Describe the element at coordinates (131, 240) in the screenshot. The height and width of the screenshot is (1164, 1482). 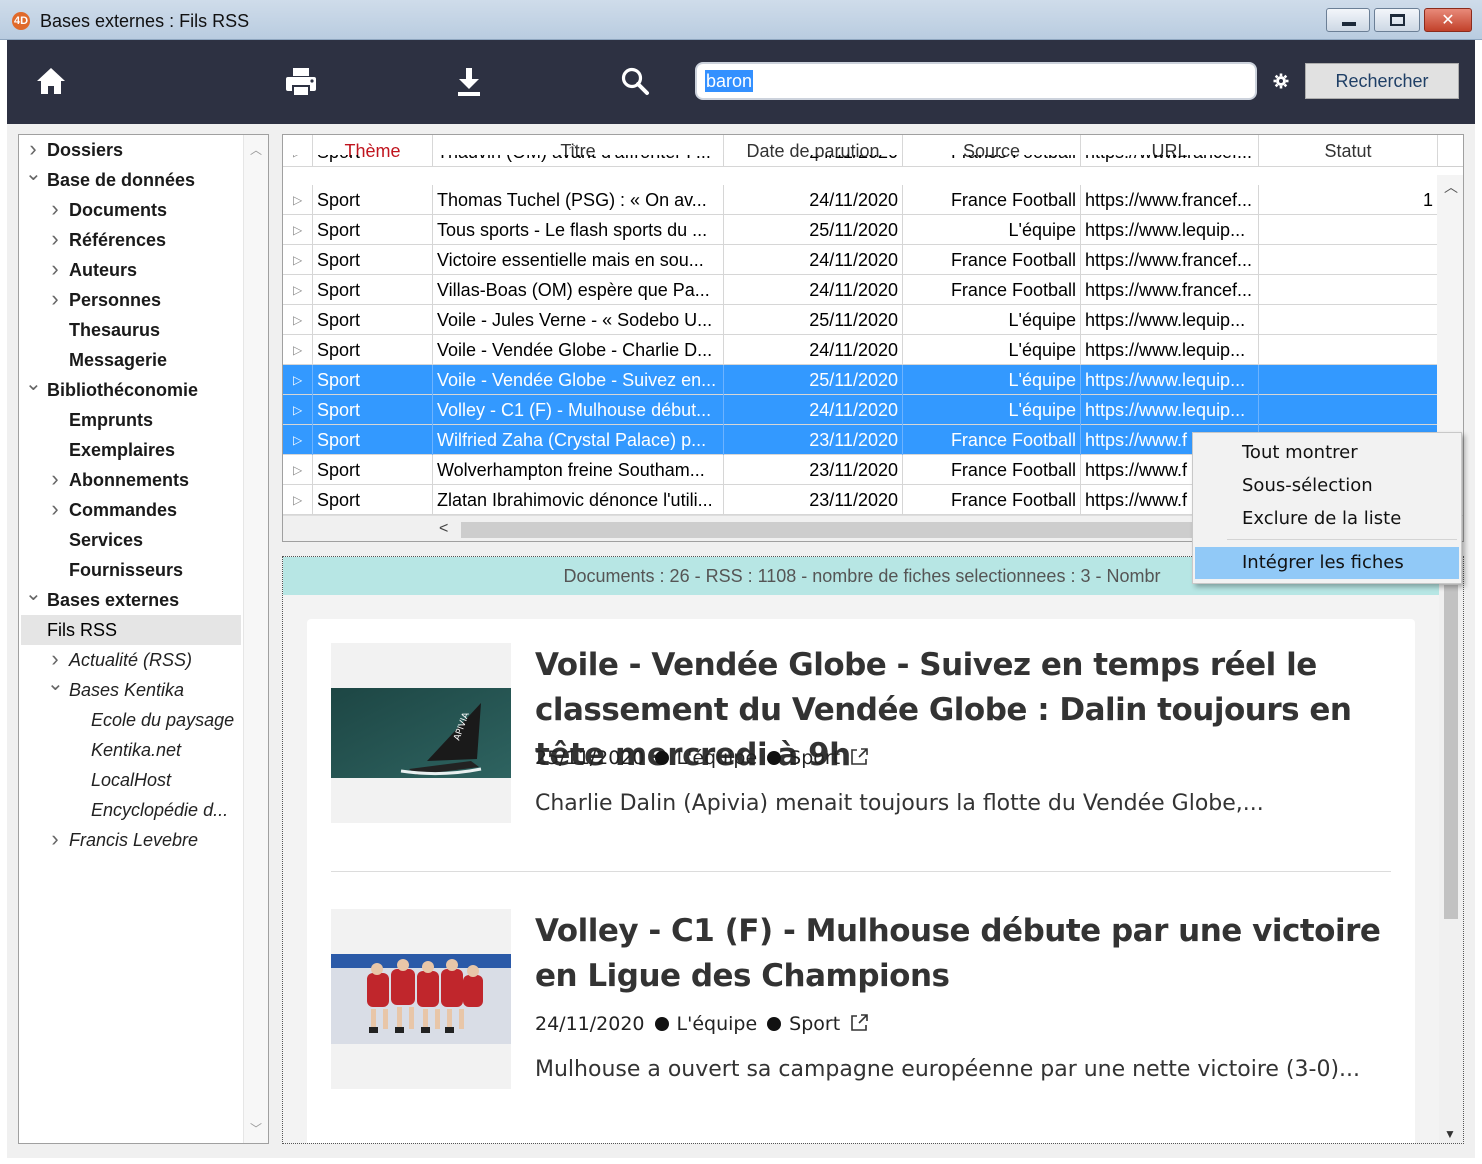
I see `sidebar-item: › Références` at that location.